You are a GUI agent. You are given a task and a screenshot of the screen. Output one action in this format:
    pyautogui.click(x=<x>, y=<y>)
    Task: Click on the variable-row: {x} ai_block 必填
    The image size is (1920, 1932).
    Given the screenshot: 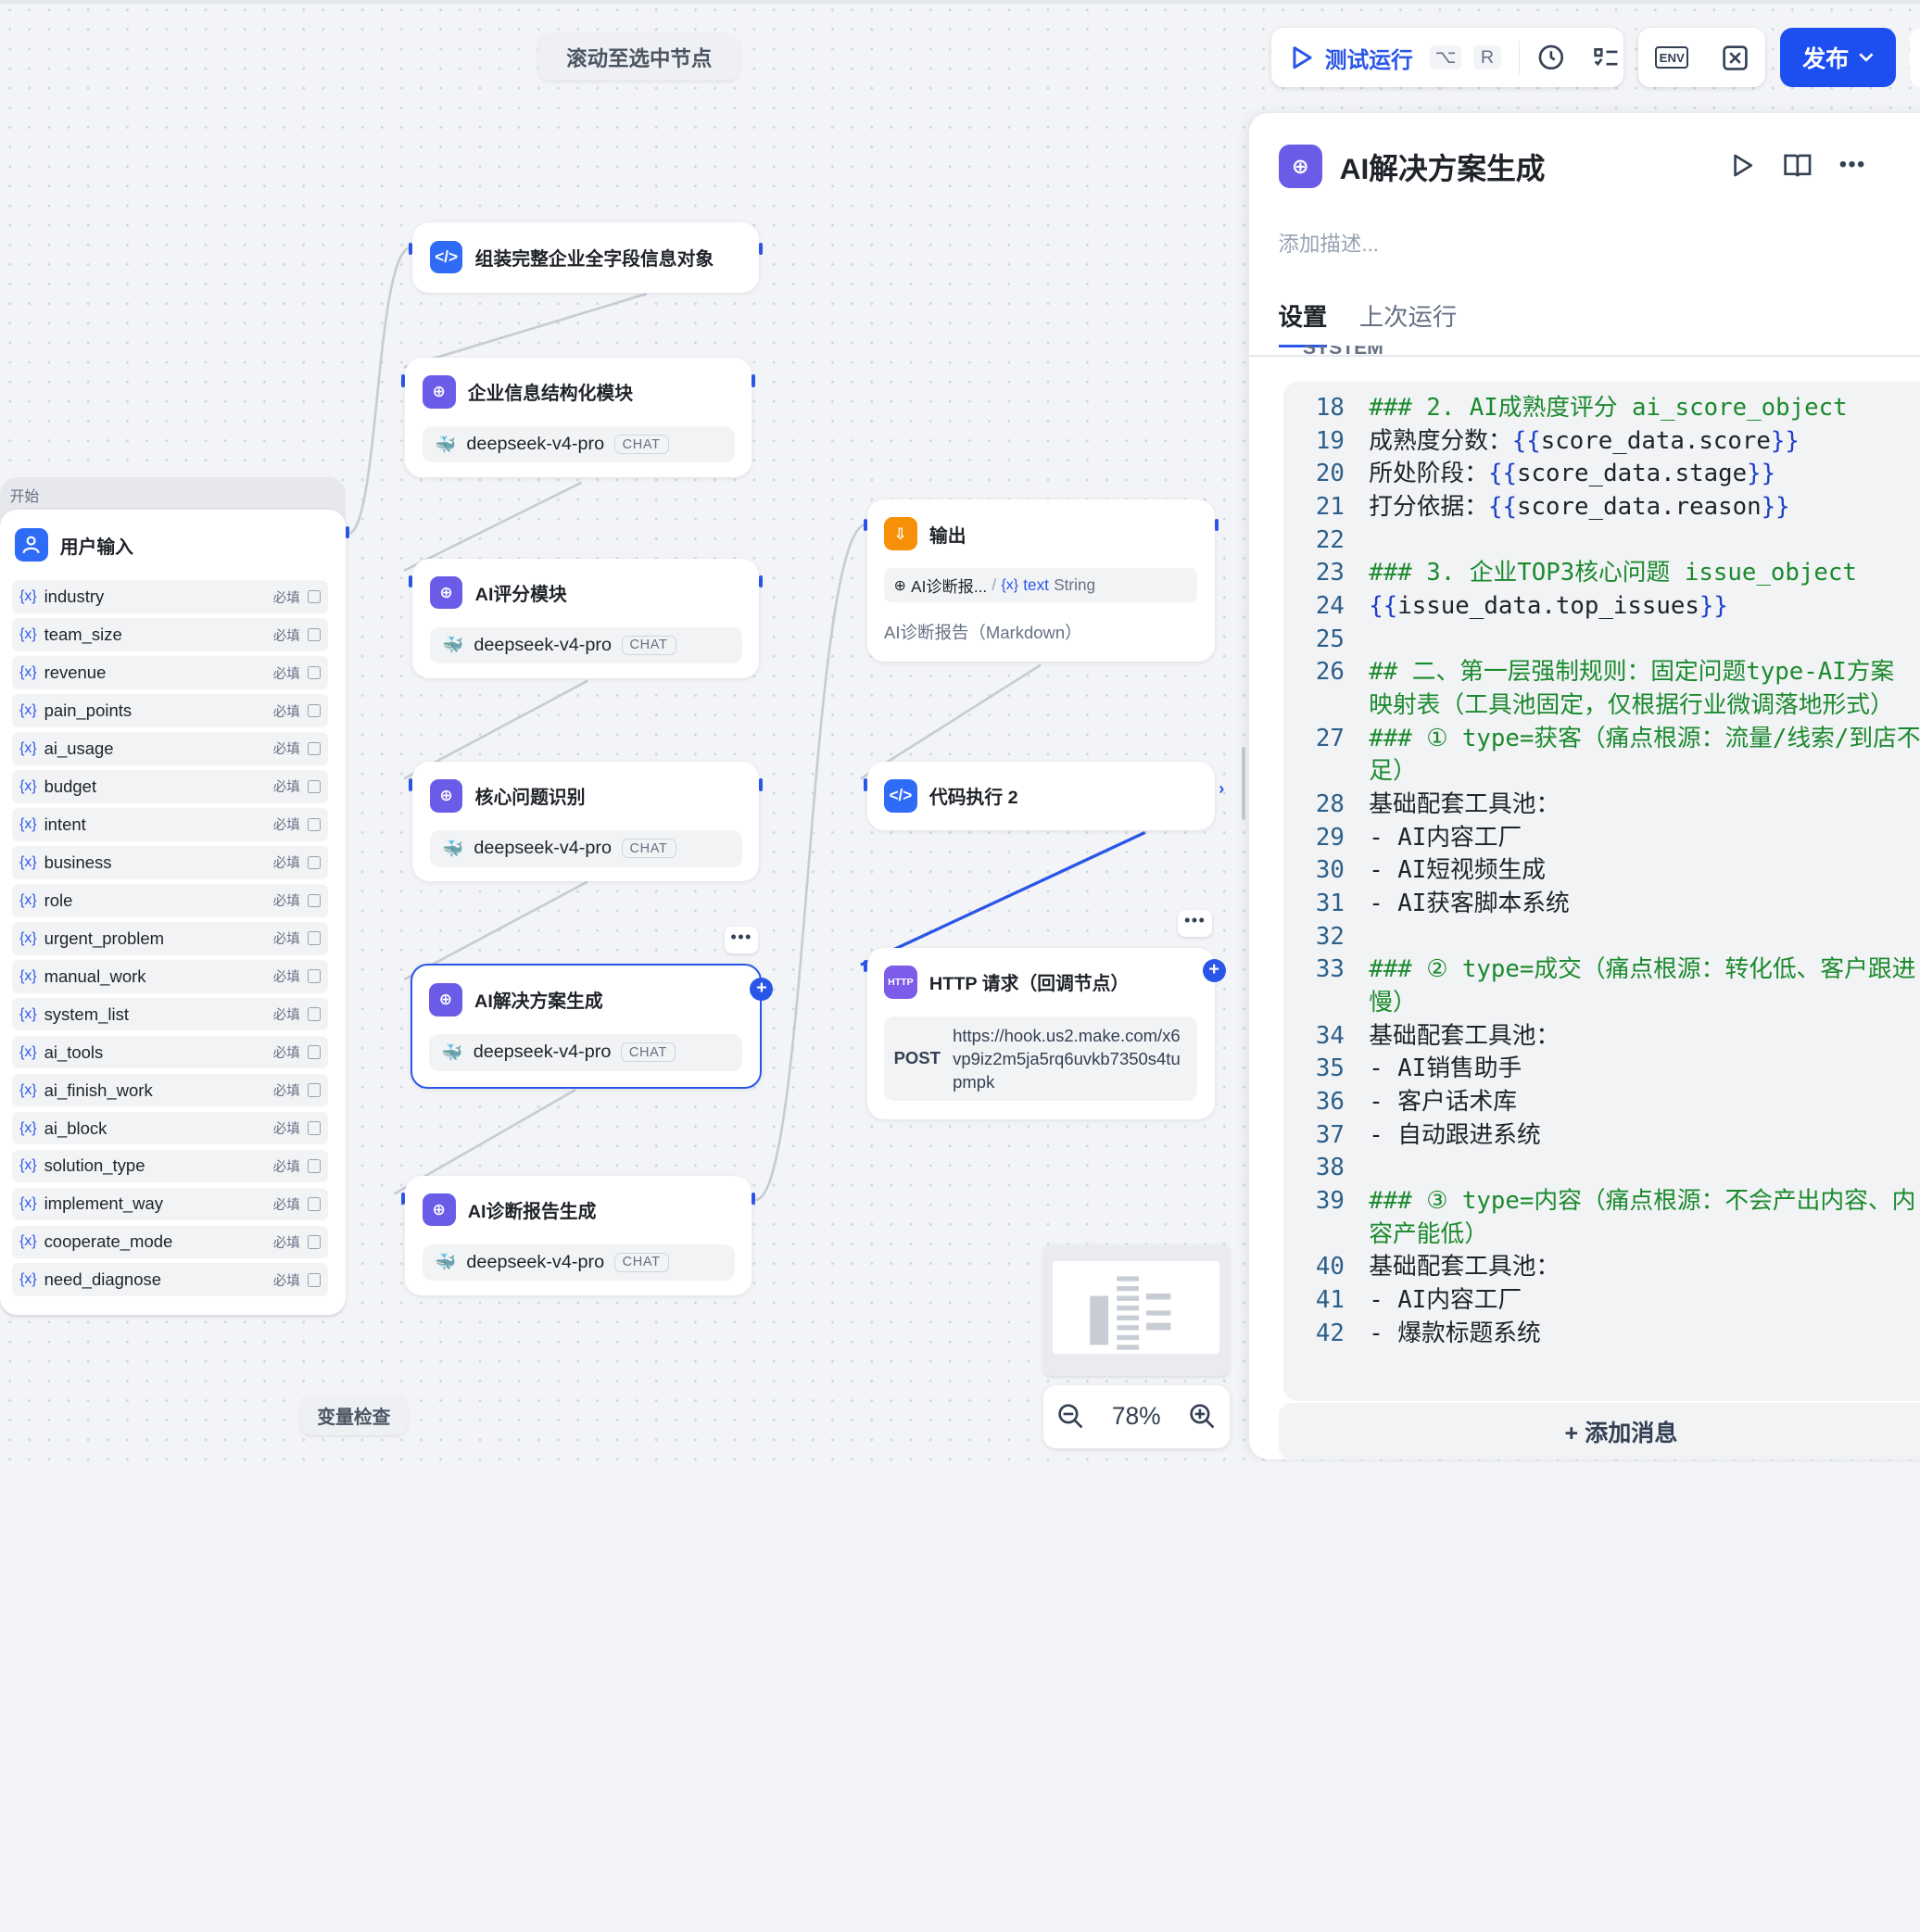 What is the action you would take?
    pyautogui.click(x=170, y=1128)
    